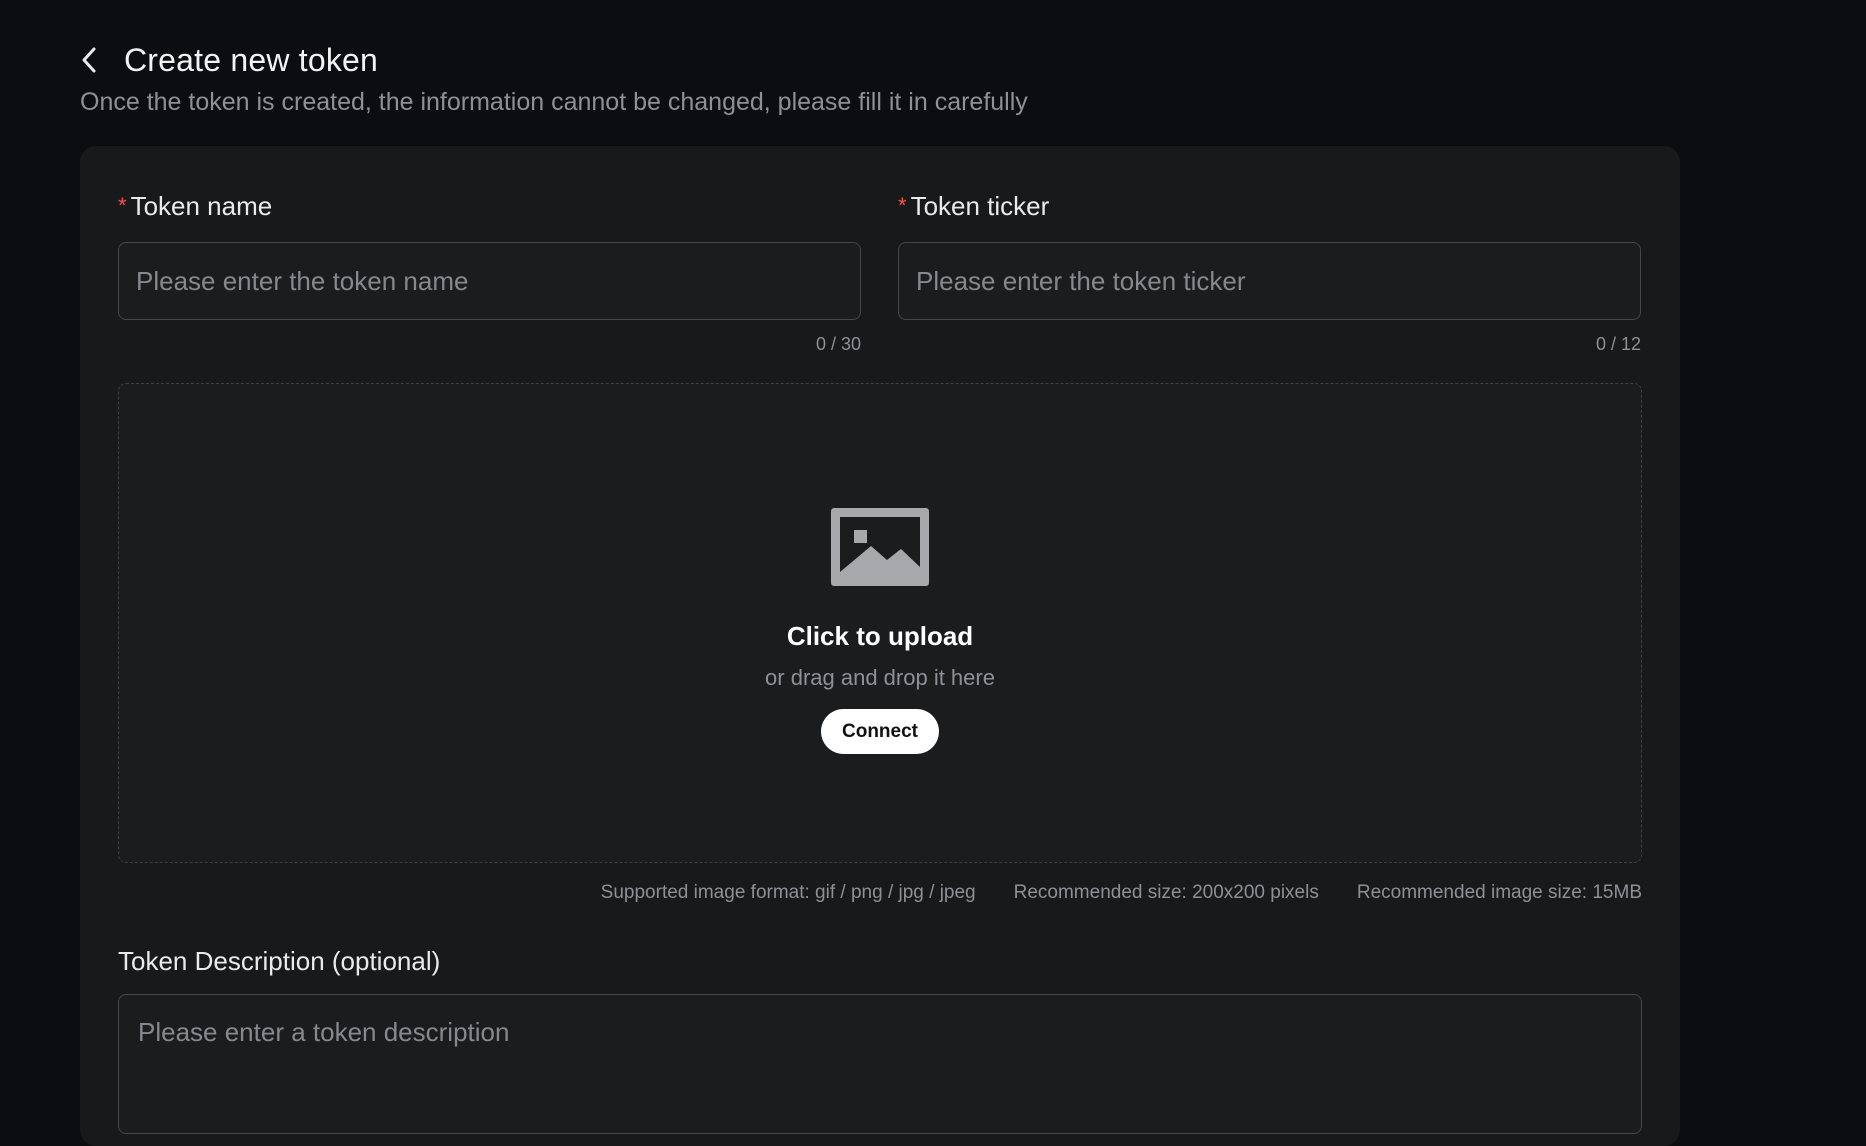 The width and height of the screenshot is (1866, 1146). What do you see at coordinates (880, 677) in the screenshot?
I see `upload-subtitle: or drag and drop it here` at bounding box center [880, 677].